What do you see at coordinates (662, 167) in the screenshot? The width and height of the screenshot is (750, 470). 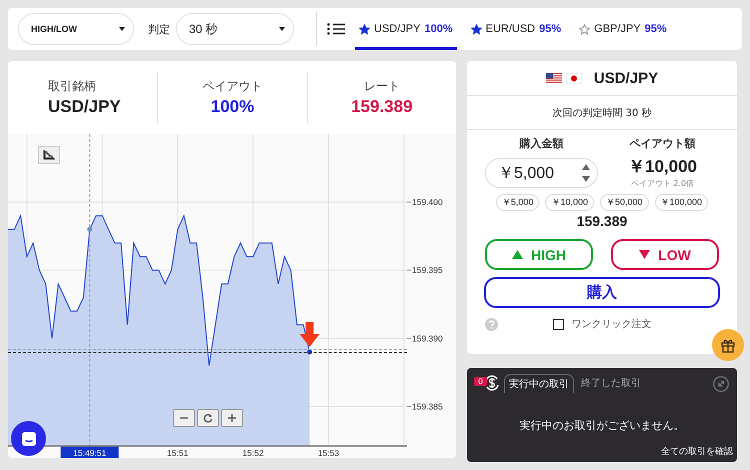 I see `payout-amount: ￥10,000` at bounding box center [662, 167].